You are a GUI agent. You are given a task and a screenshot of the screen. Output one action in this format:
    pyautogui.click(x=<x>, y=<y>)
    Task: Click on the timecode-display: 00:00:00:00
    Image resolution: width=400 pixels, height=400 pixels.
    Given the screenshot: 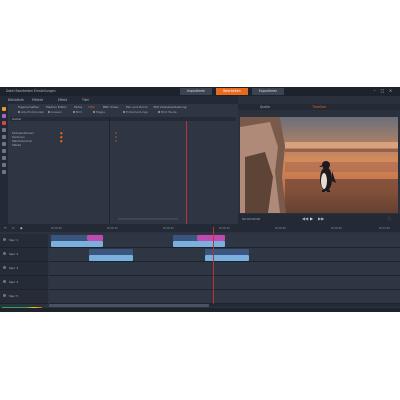 What is the action you would take?
    pyautogui.click(x=251, y=219)
    